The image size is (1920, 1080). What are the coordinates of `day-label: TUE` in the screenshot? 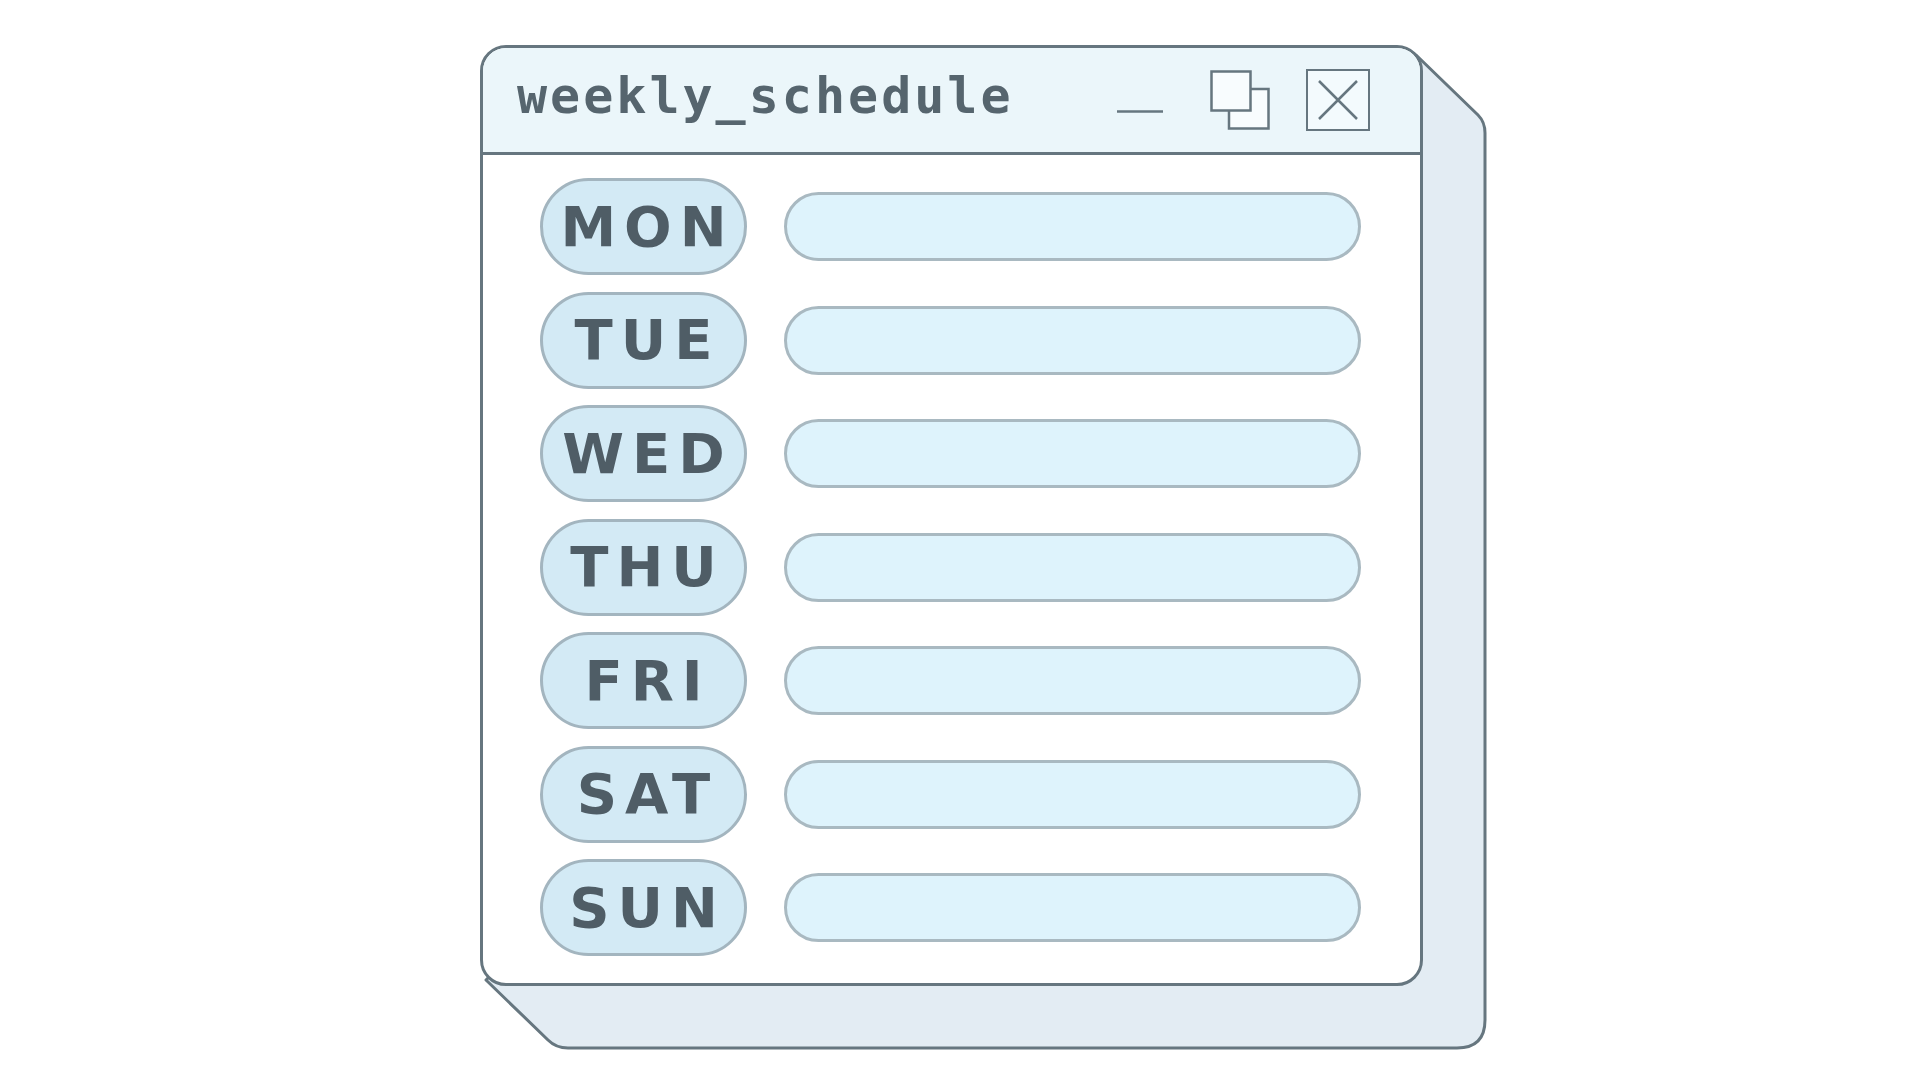 It's located at (643, 340).